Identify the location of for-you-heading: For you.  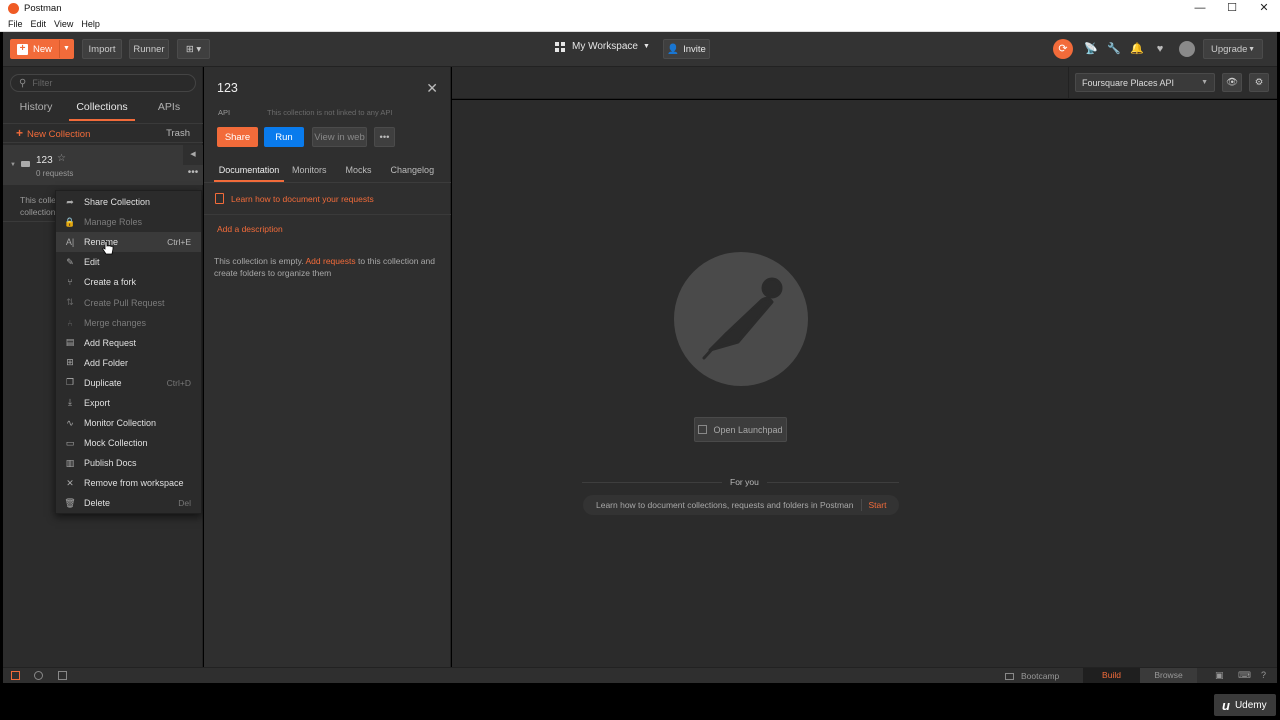
(744, 482).